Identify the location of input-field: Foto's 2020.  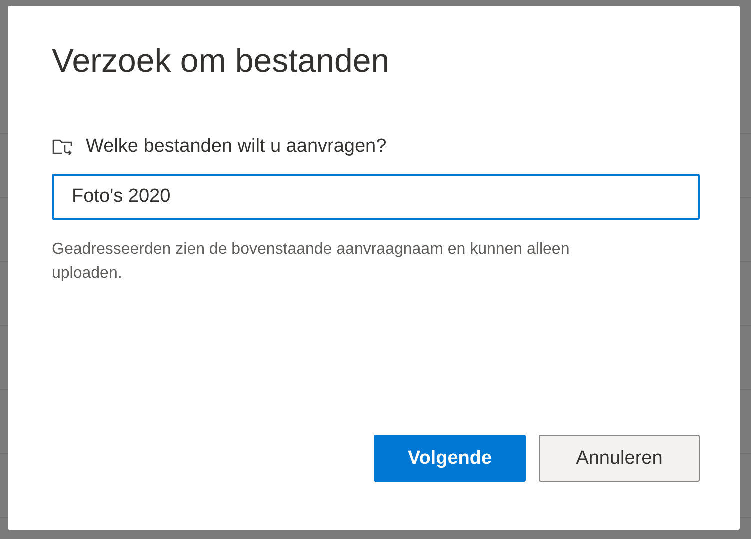
(376, 197).